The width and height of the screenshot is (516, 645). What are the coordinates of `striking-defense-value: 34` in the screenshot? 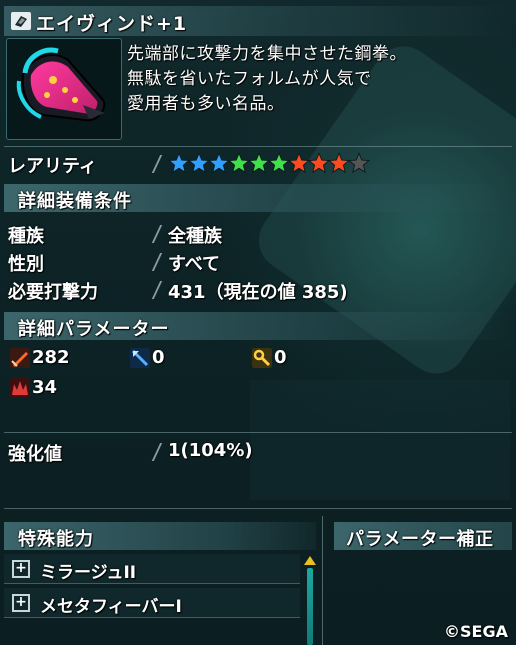 It's located at (45, 387).